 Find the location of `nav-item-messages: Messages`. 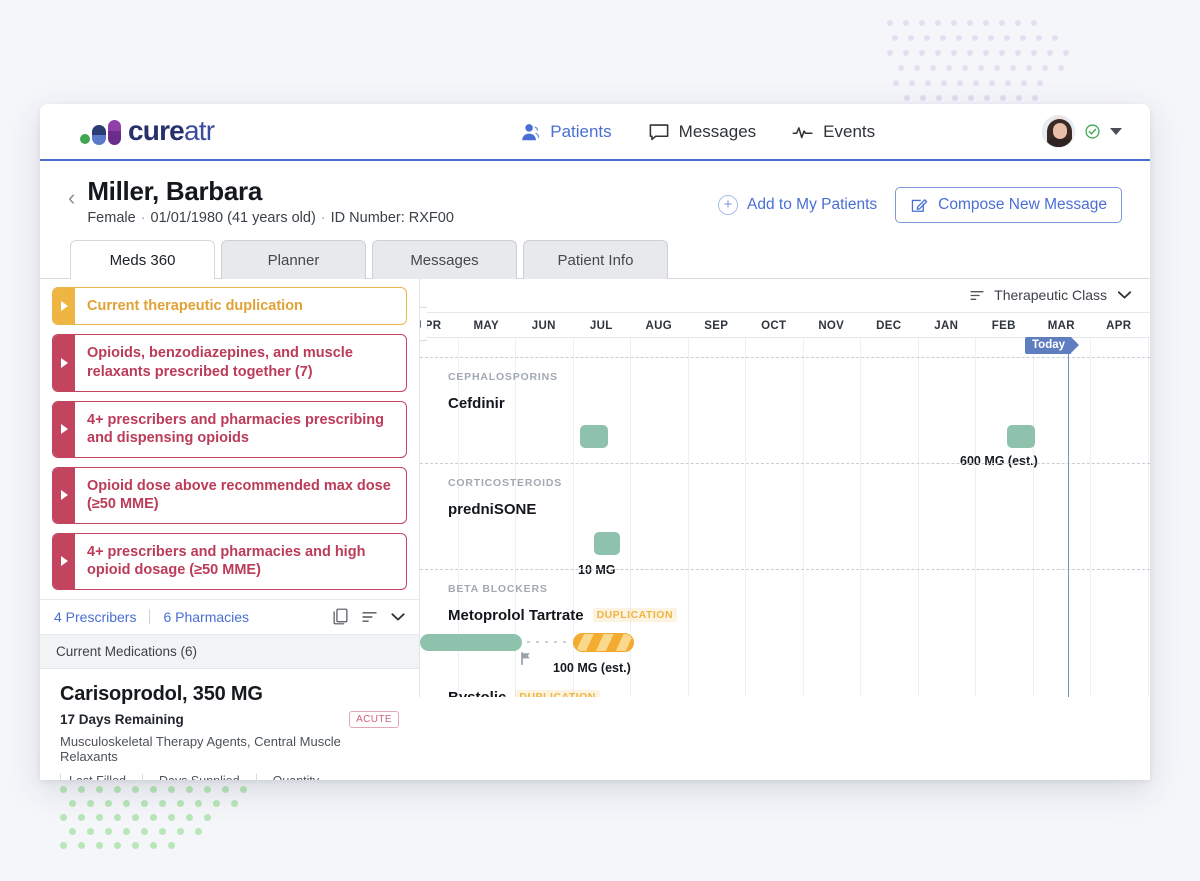

nav-item-messages: Messages is located at coordinates (702, 132).